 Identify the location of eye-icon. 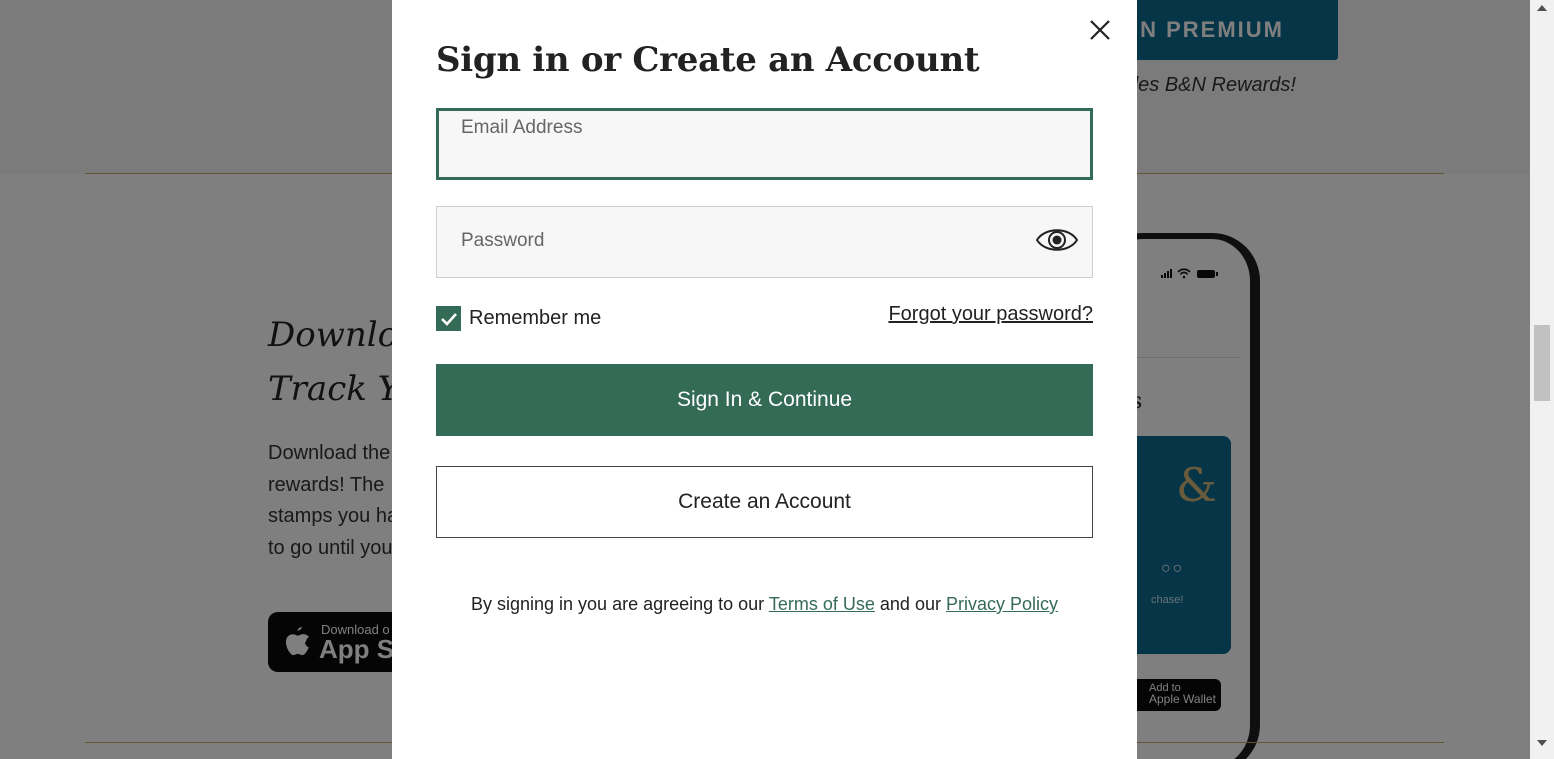
(1057, 240).